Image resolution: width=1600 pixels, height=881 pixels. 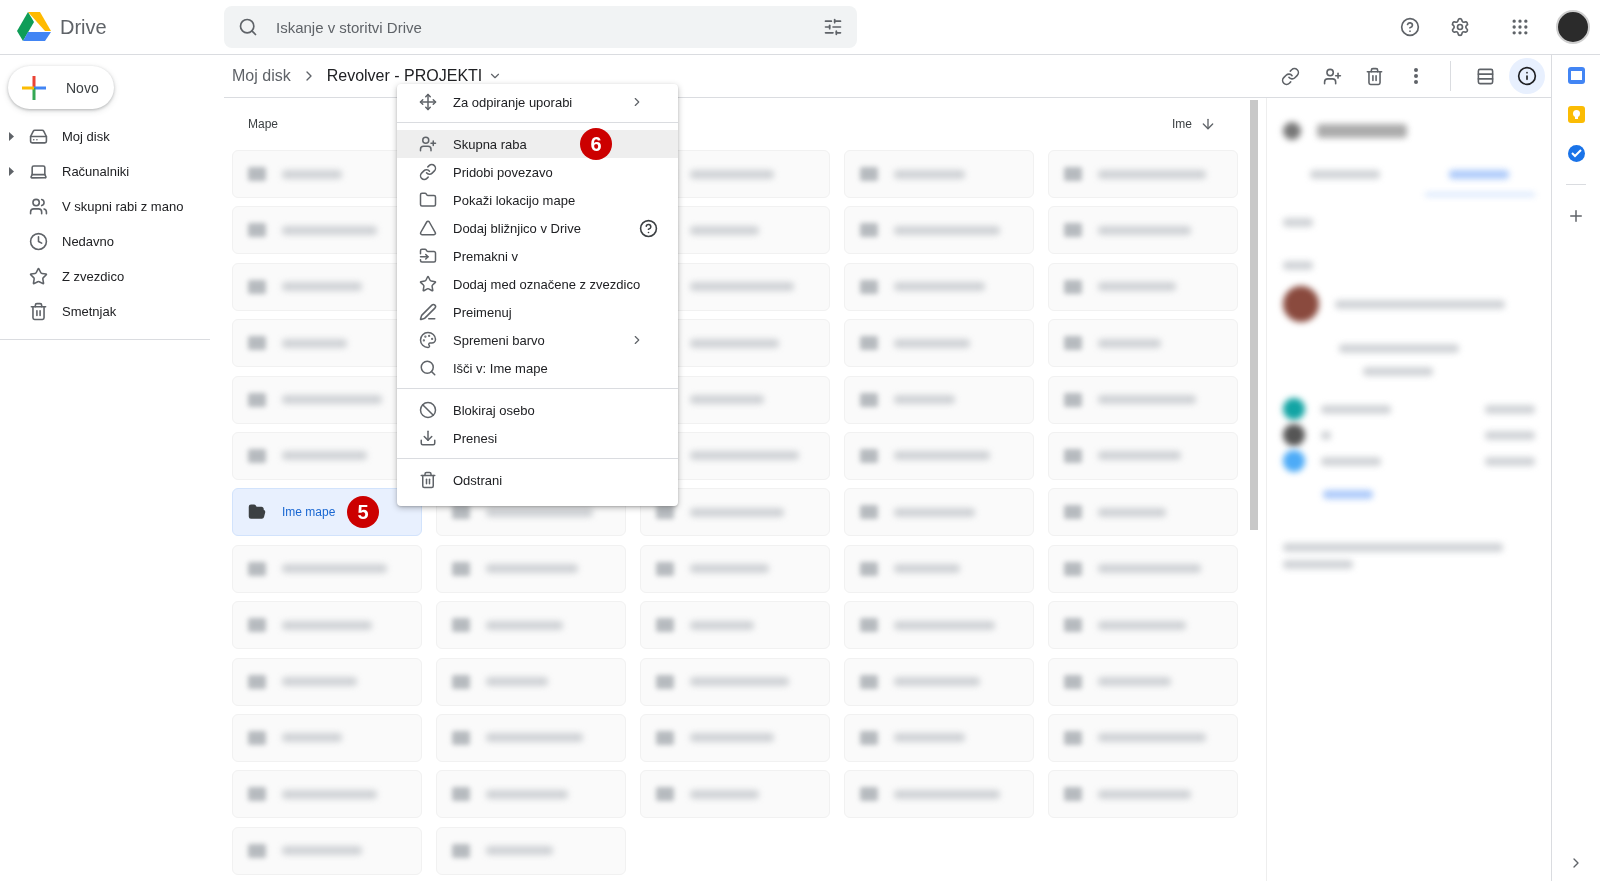 What do you see at coordinates (105, 136) in the screenshot?
I see `sidebar-item: Moj disk` at bounding box center [105, 136].